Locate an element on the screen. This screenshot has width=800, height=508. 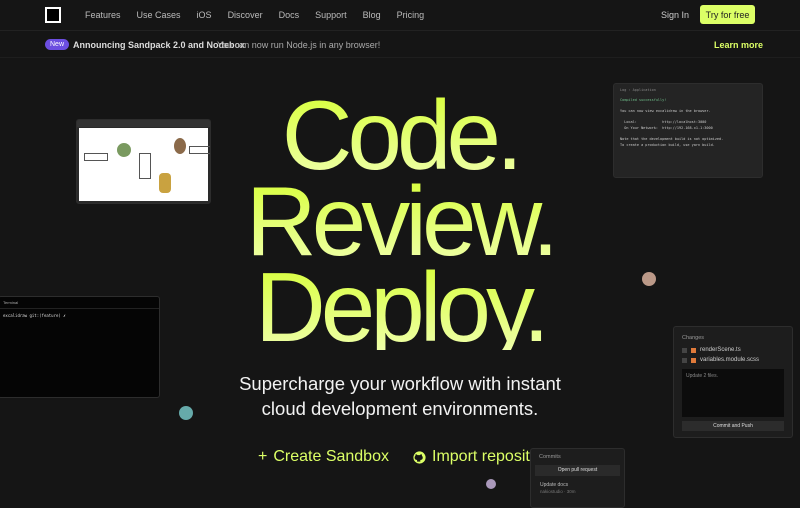
nav-use-cases: Use Cases is located at coordinates (159, 15).